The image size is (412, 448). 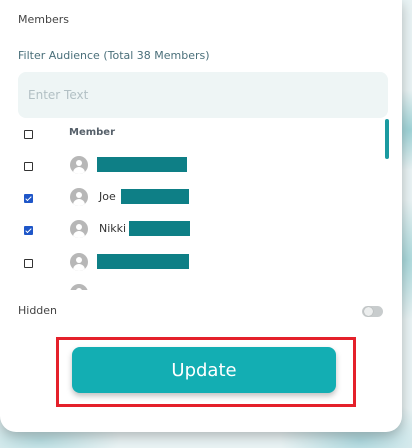 I want to click on member-row: Nikki, so click(x=198, y=232).